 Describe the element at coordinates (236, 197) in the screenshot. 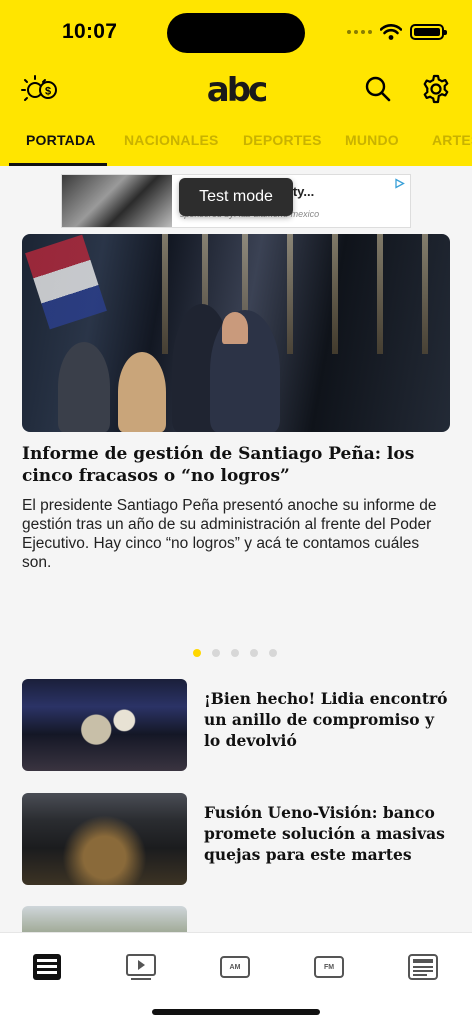

I see `test-mode-toast: Test mode` at that location.